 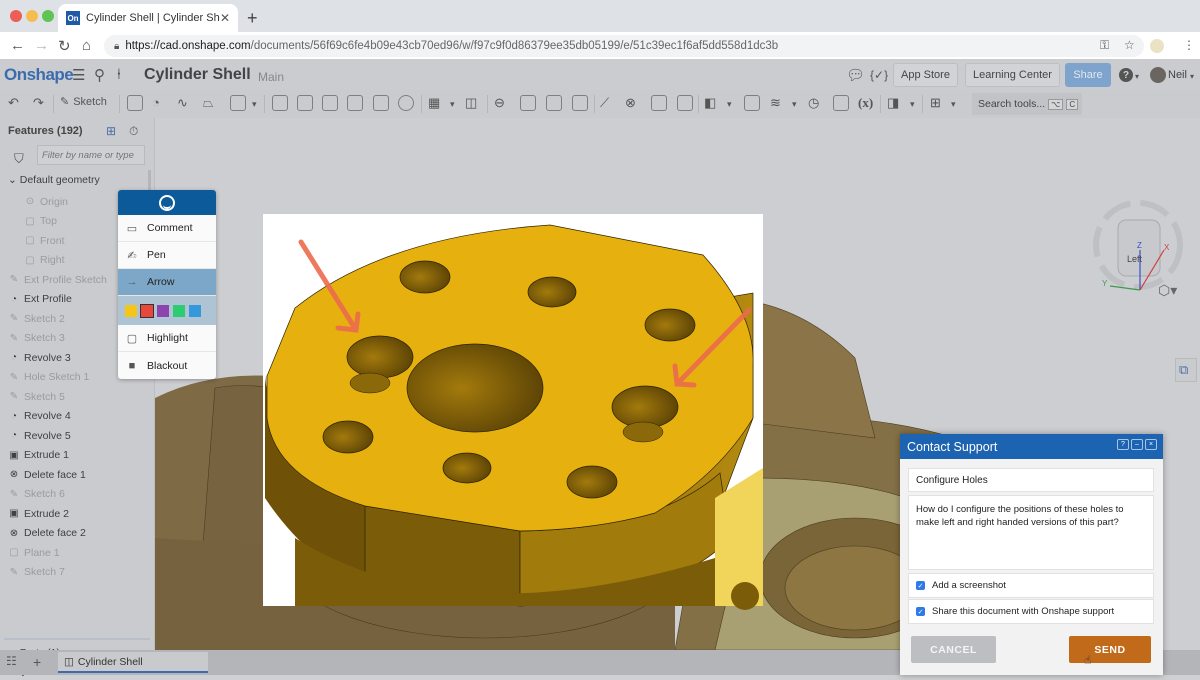 I want to click on bookmark-star-icon: ☆, so click(x=1129, y=45).